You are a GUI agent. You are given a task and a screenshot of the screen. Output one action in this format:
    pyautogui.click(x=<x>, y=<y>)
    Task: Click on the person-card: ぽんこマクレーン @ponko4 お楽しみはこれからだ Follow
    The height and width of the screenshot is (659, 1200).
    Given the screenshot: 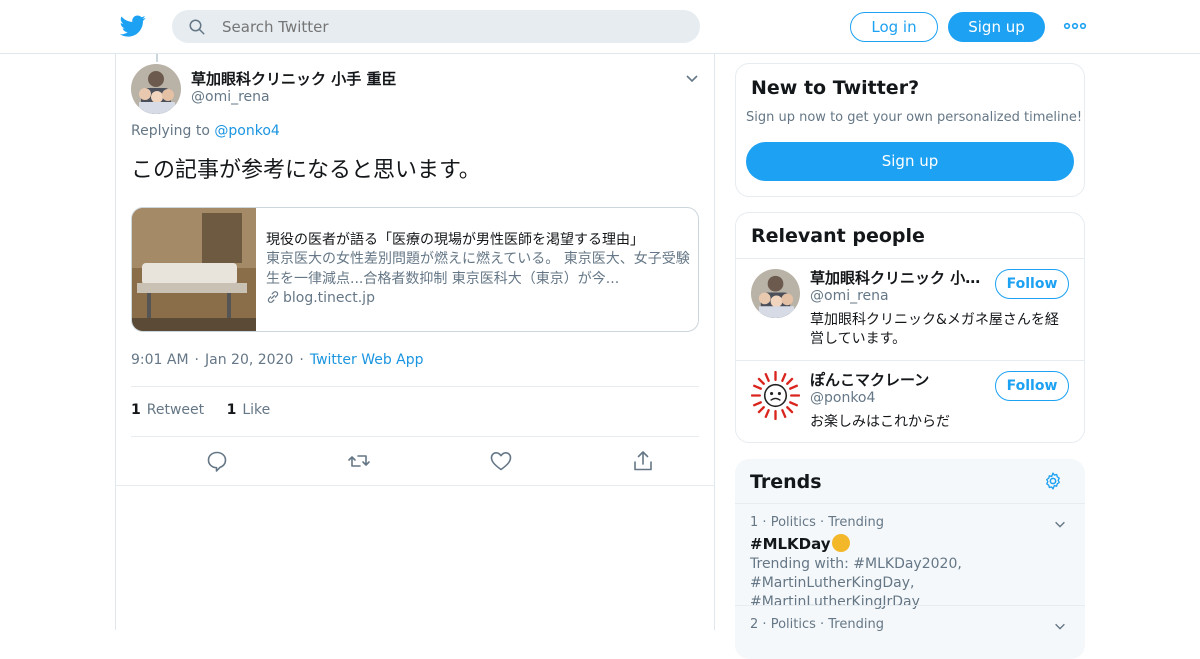 What is the action you would take?
    pyautogui.click(x=910, y=401)
    